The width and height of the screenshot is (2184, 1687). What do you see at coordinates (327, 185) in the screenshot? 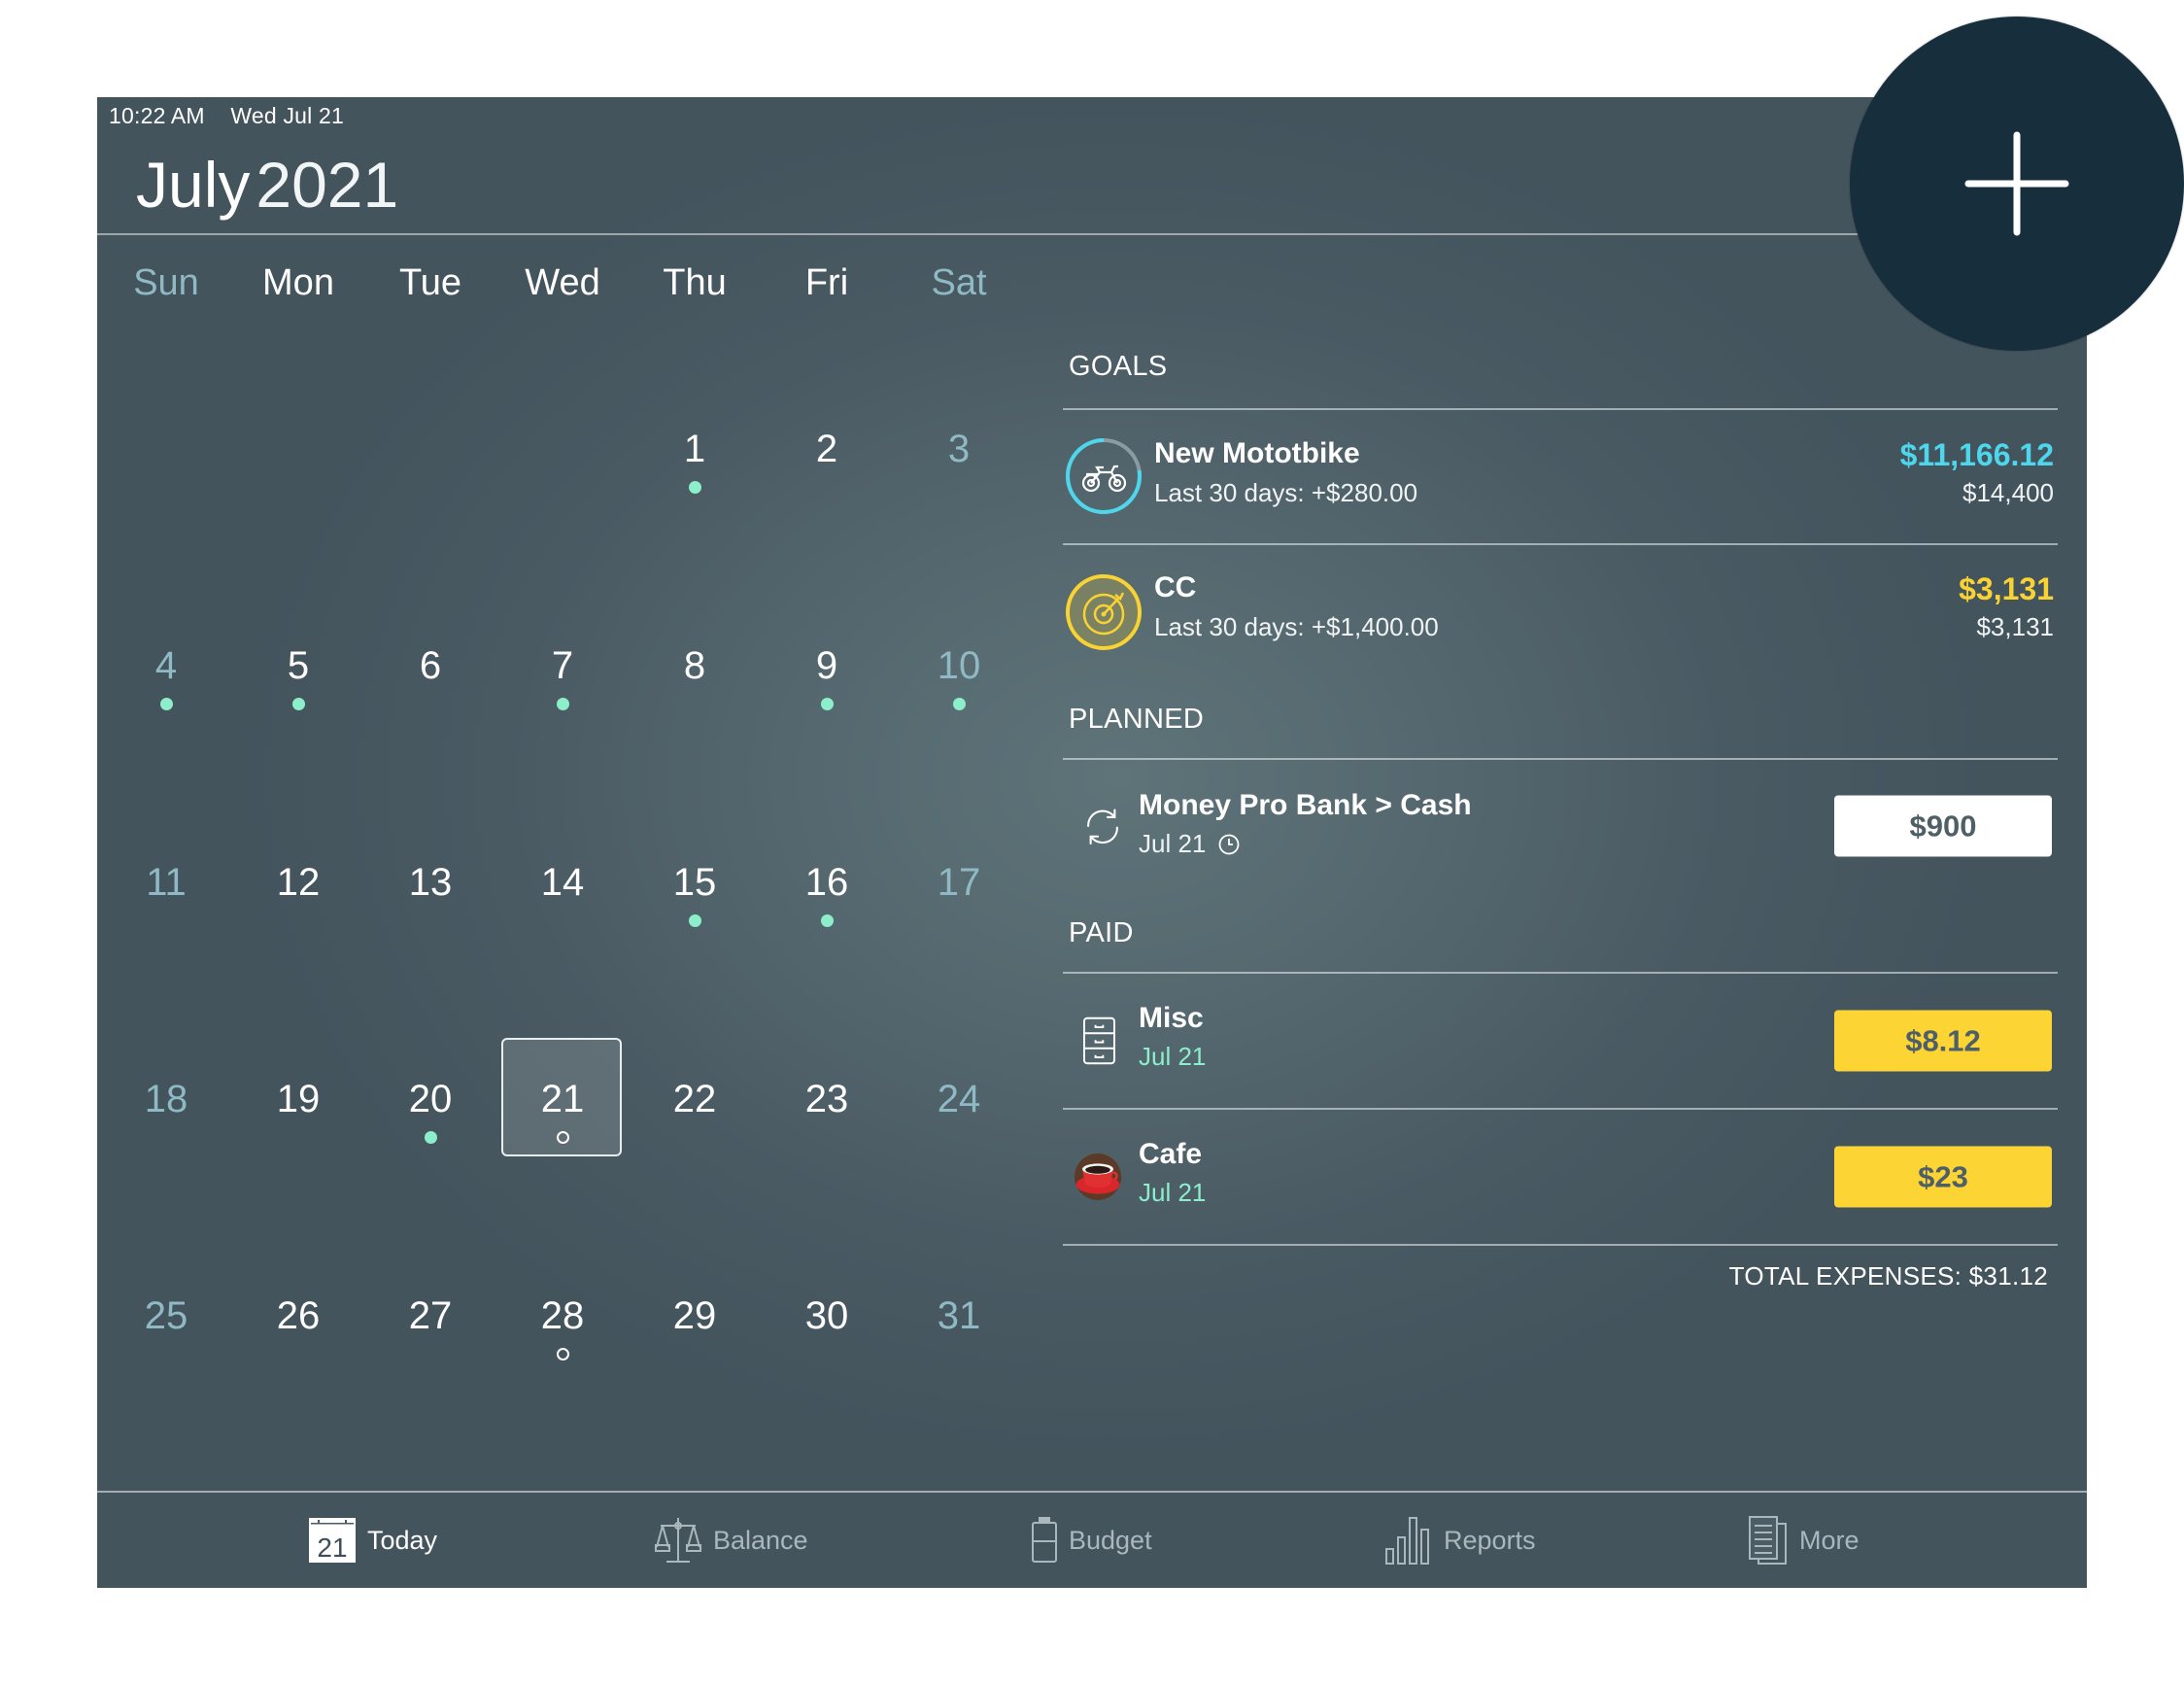
I see `title-year: 2021` at bounding box center [327, 185].